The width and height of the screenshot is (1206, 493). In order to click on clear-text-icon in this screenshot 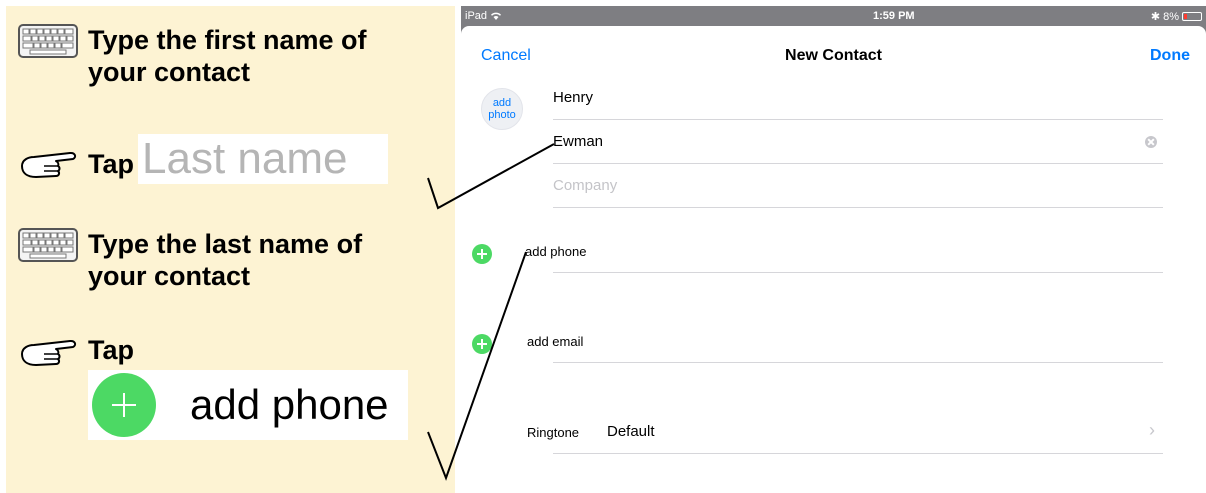, I will do `click(1151, 142)`.